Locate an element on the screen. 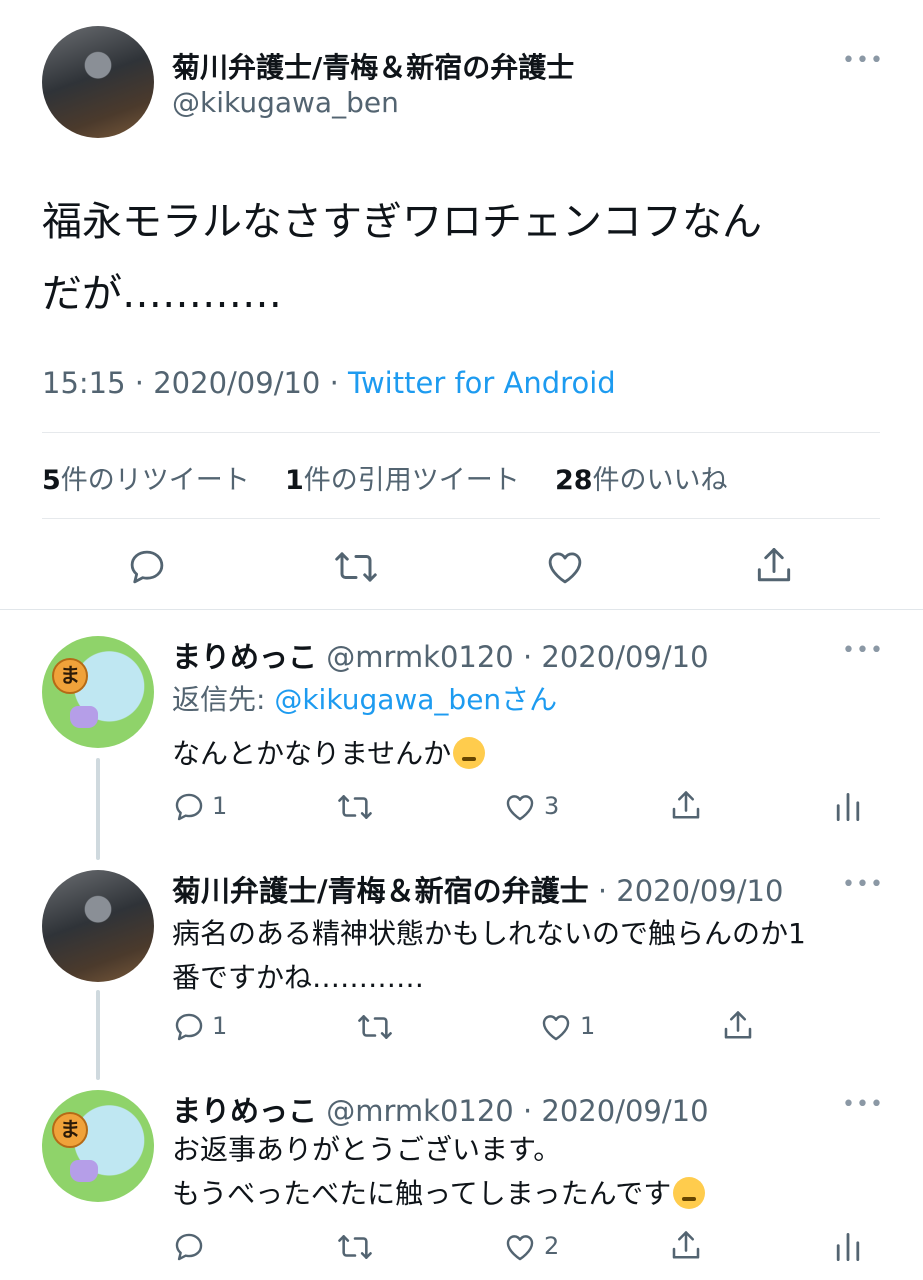  quotes-count: 1 is located at coordinates (294, 480).